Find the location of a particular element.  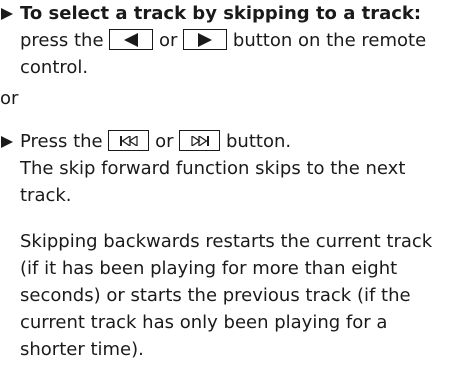

instruction-step-2: Press the or button. is located at coordinates (228, 141).